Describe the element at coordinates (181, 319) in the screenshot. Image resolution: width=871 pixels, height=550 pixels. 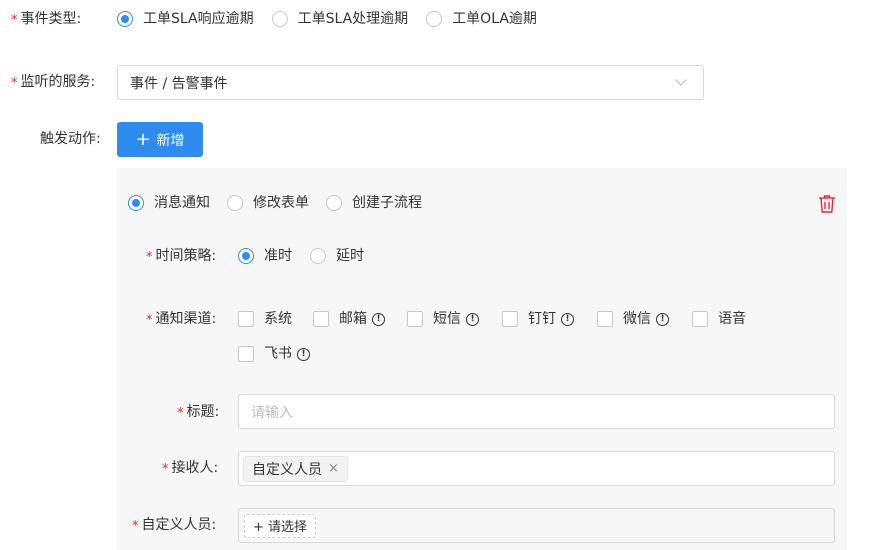
I see `channels-label: * 通知渠道:` at that location.